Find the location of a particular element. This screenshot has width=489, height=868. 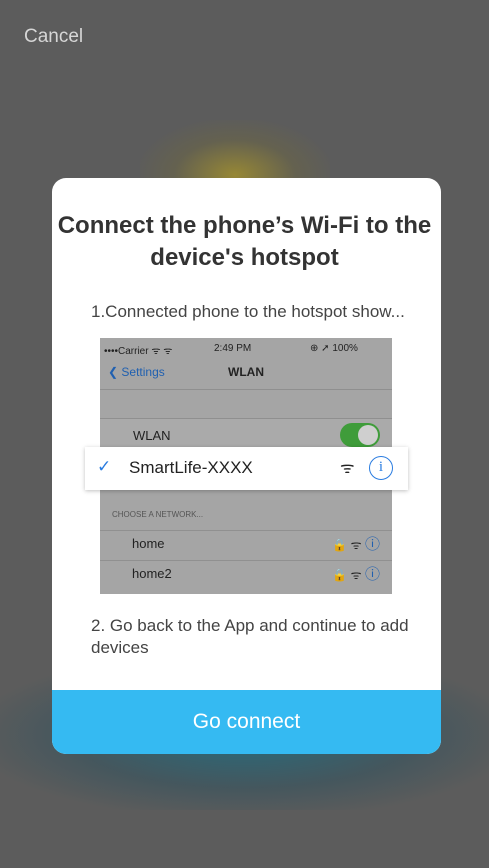

network-name: home2 is located at coordinates (152, 573).